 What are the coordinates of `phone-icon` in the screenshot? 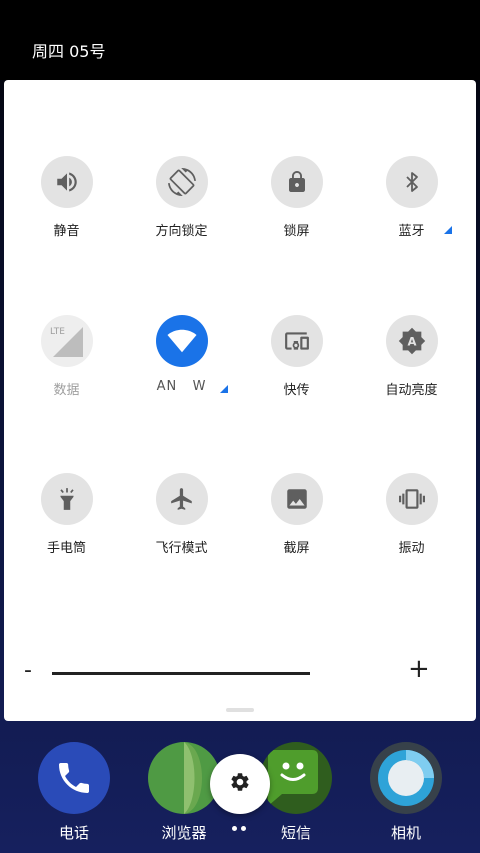 It's located at (74, 778).